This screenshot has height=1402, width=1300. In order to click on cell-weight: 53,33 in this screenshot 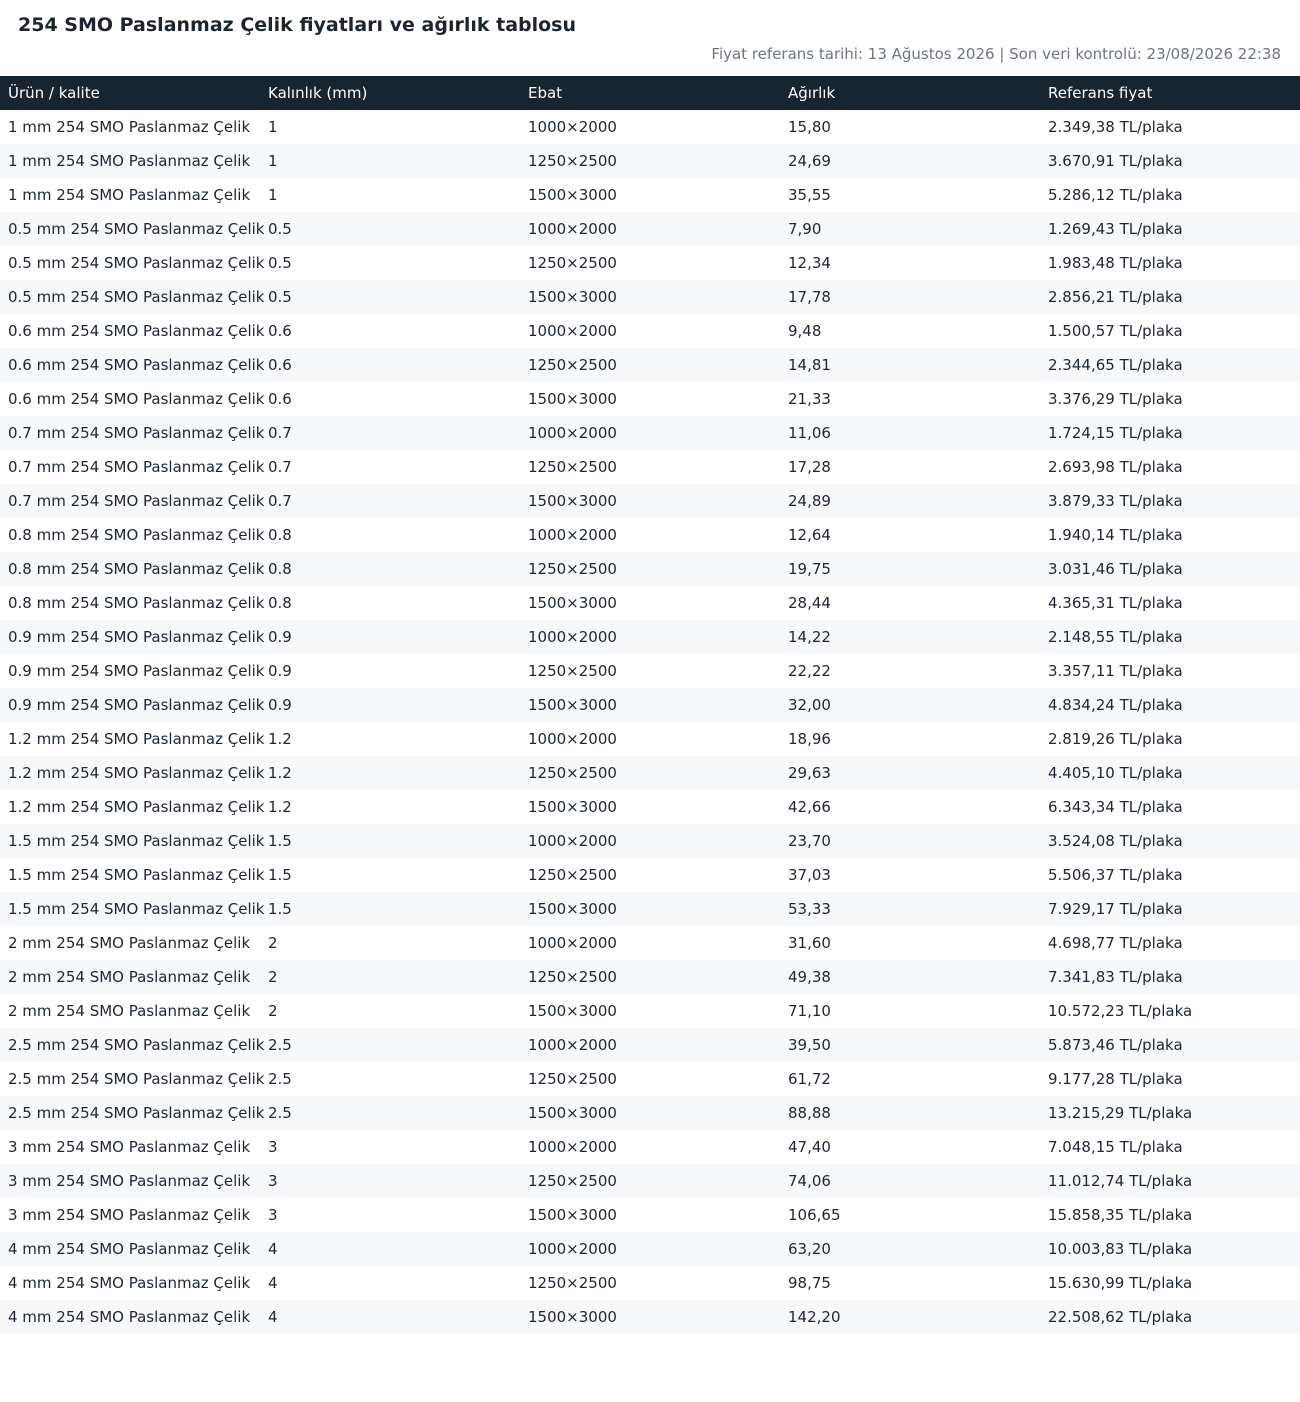, I will do `click(910, 909)`.